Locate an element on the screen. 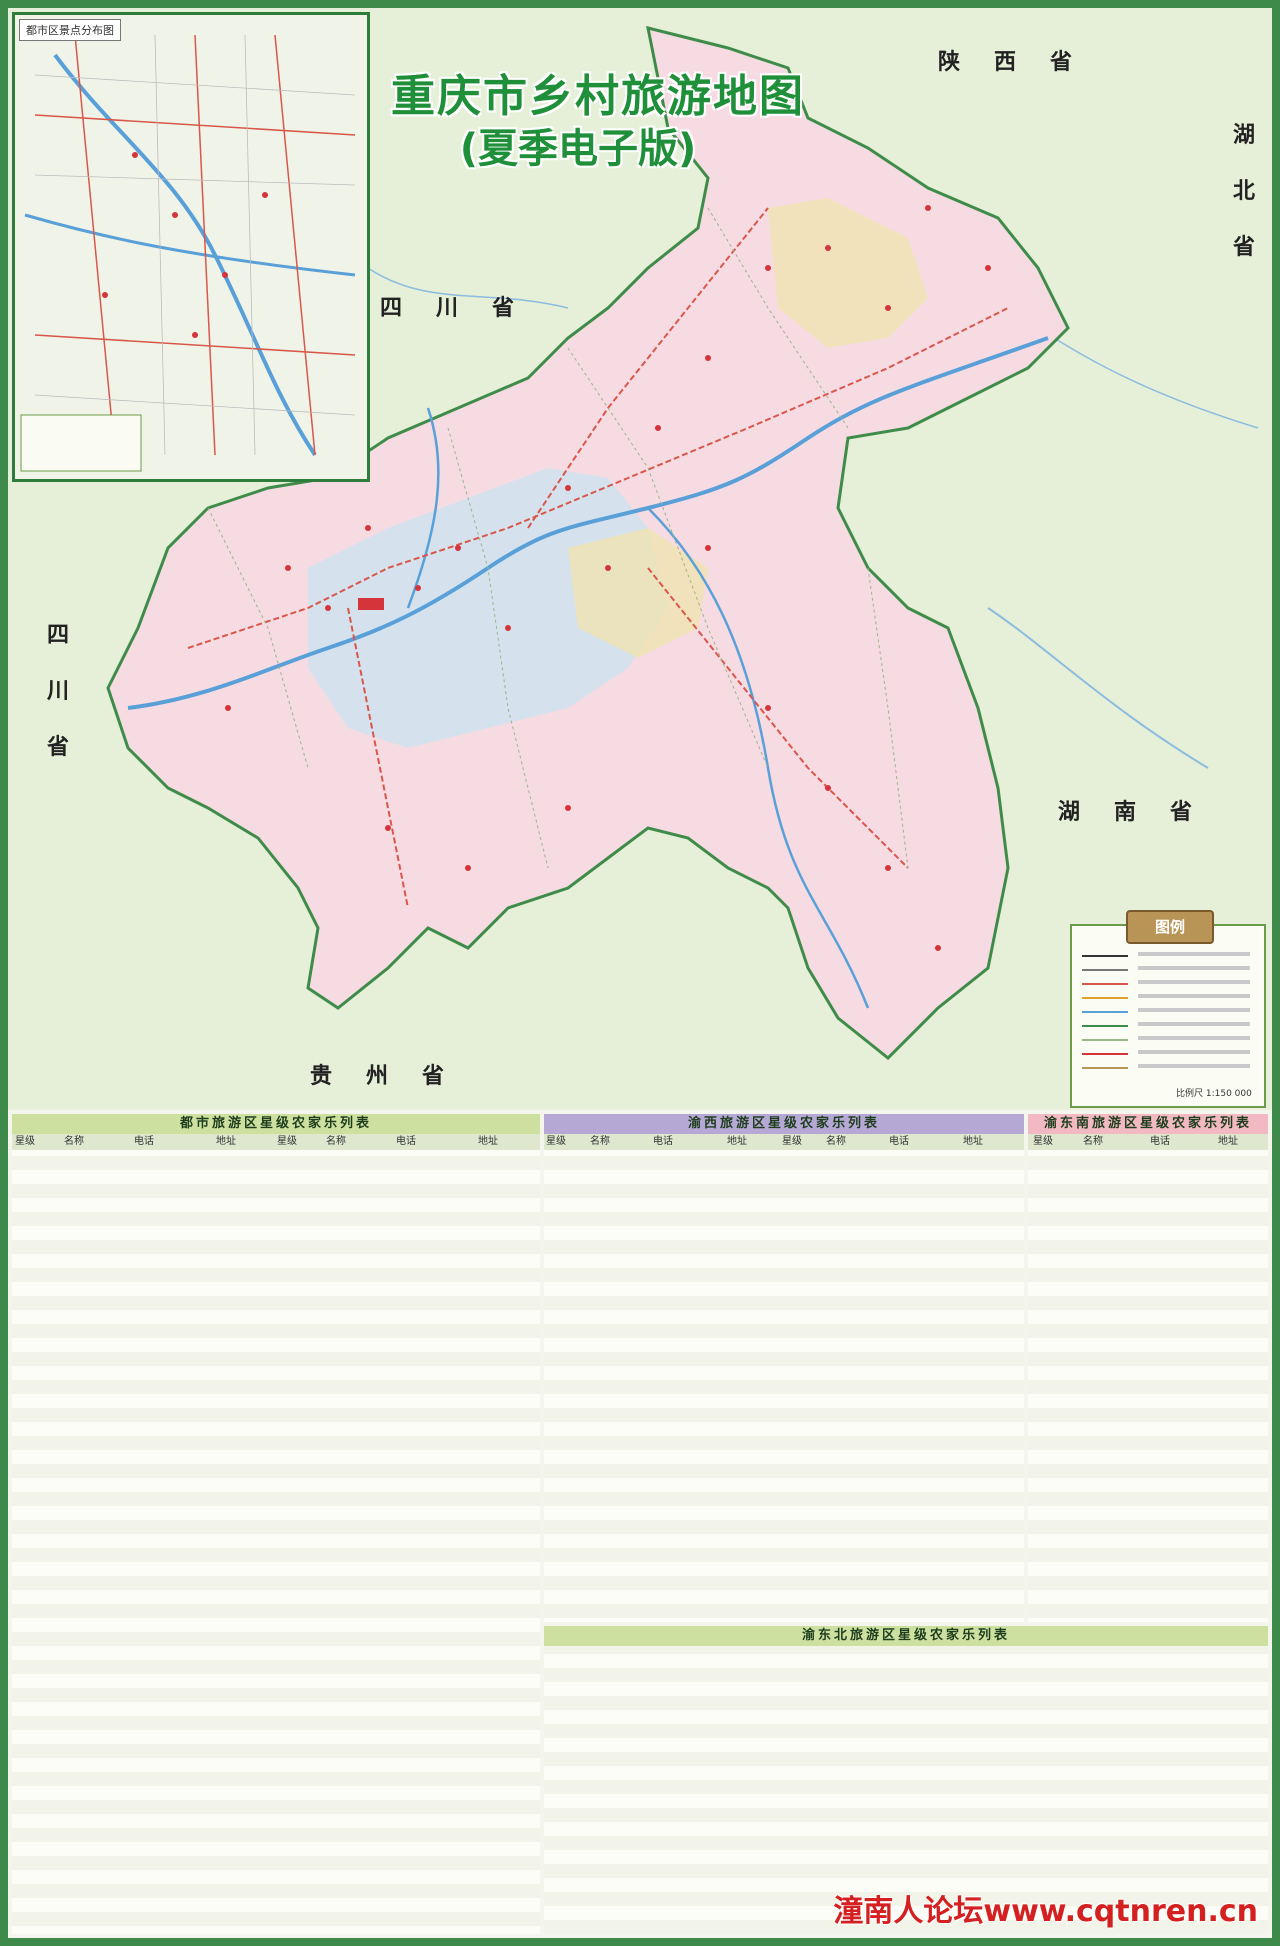 This screenshot has width=1280, height=1946. inset-canvas is located at coordinates (191, 247).